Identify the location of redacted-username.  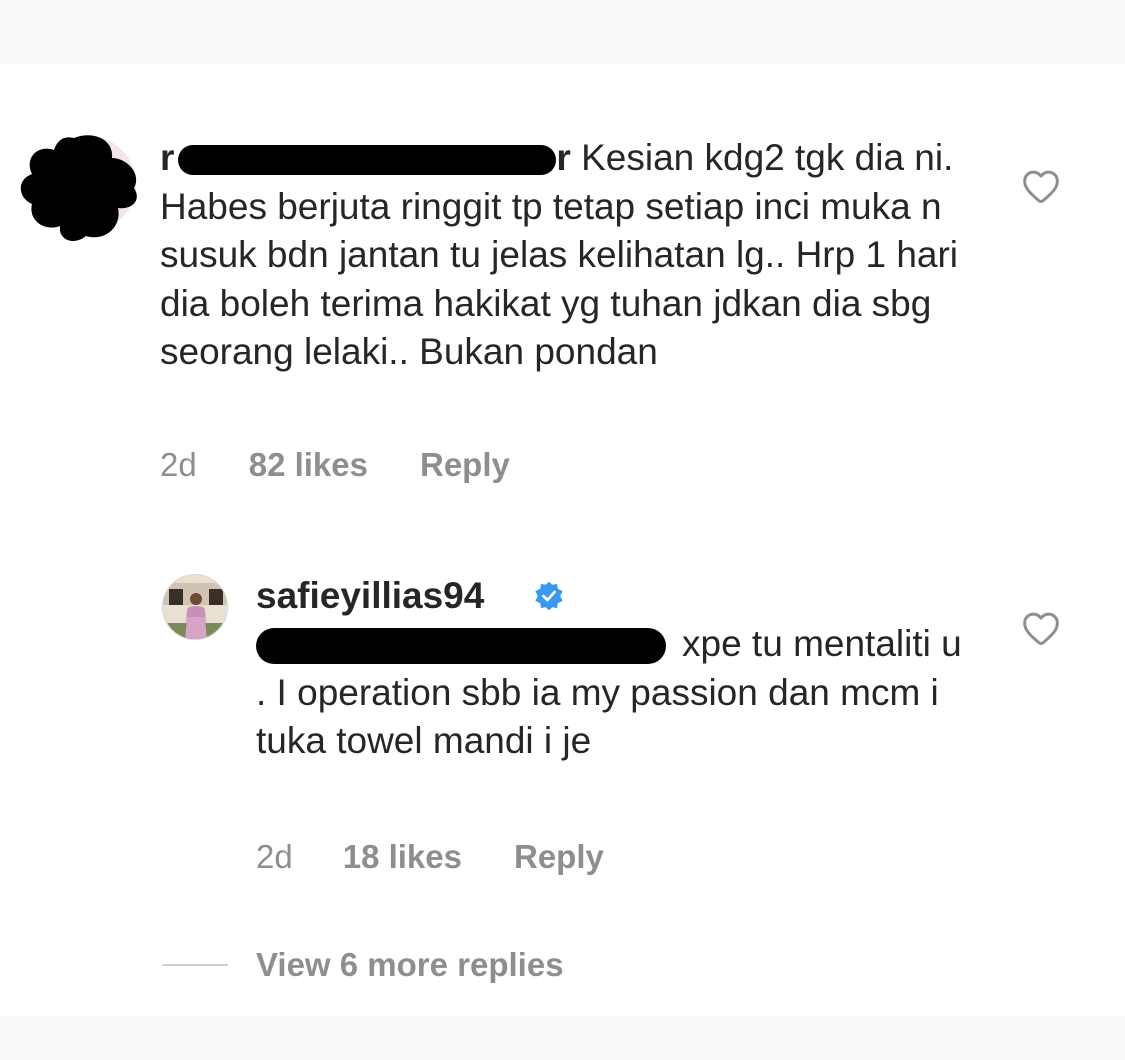
(367, 160).